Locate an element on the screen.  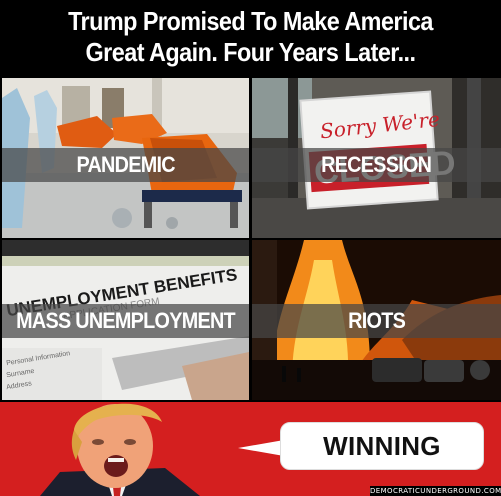
caption-band: MASS UNEMPLOYMENT is located at coordinates (125, 321).